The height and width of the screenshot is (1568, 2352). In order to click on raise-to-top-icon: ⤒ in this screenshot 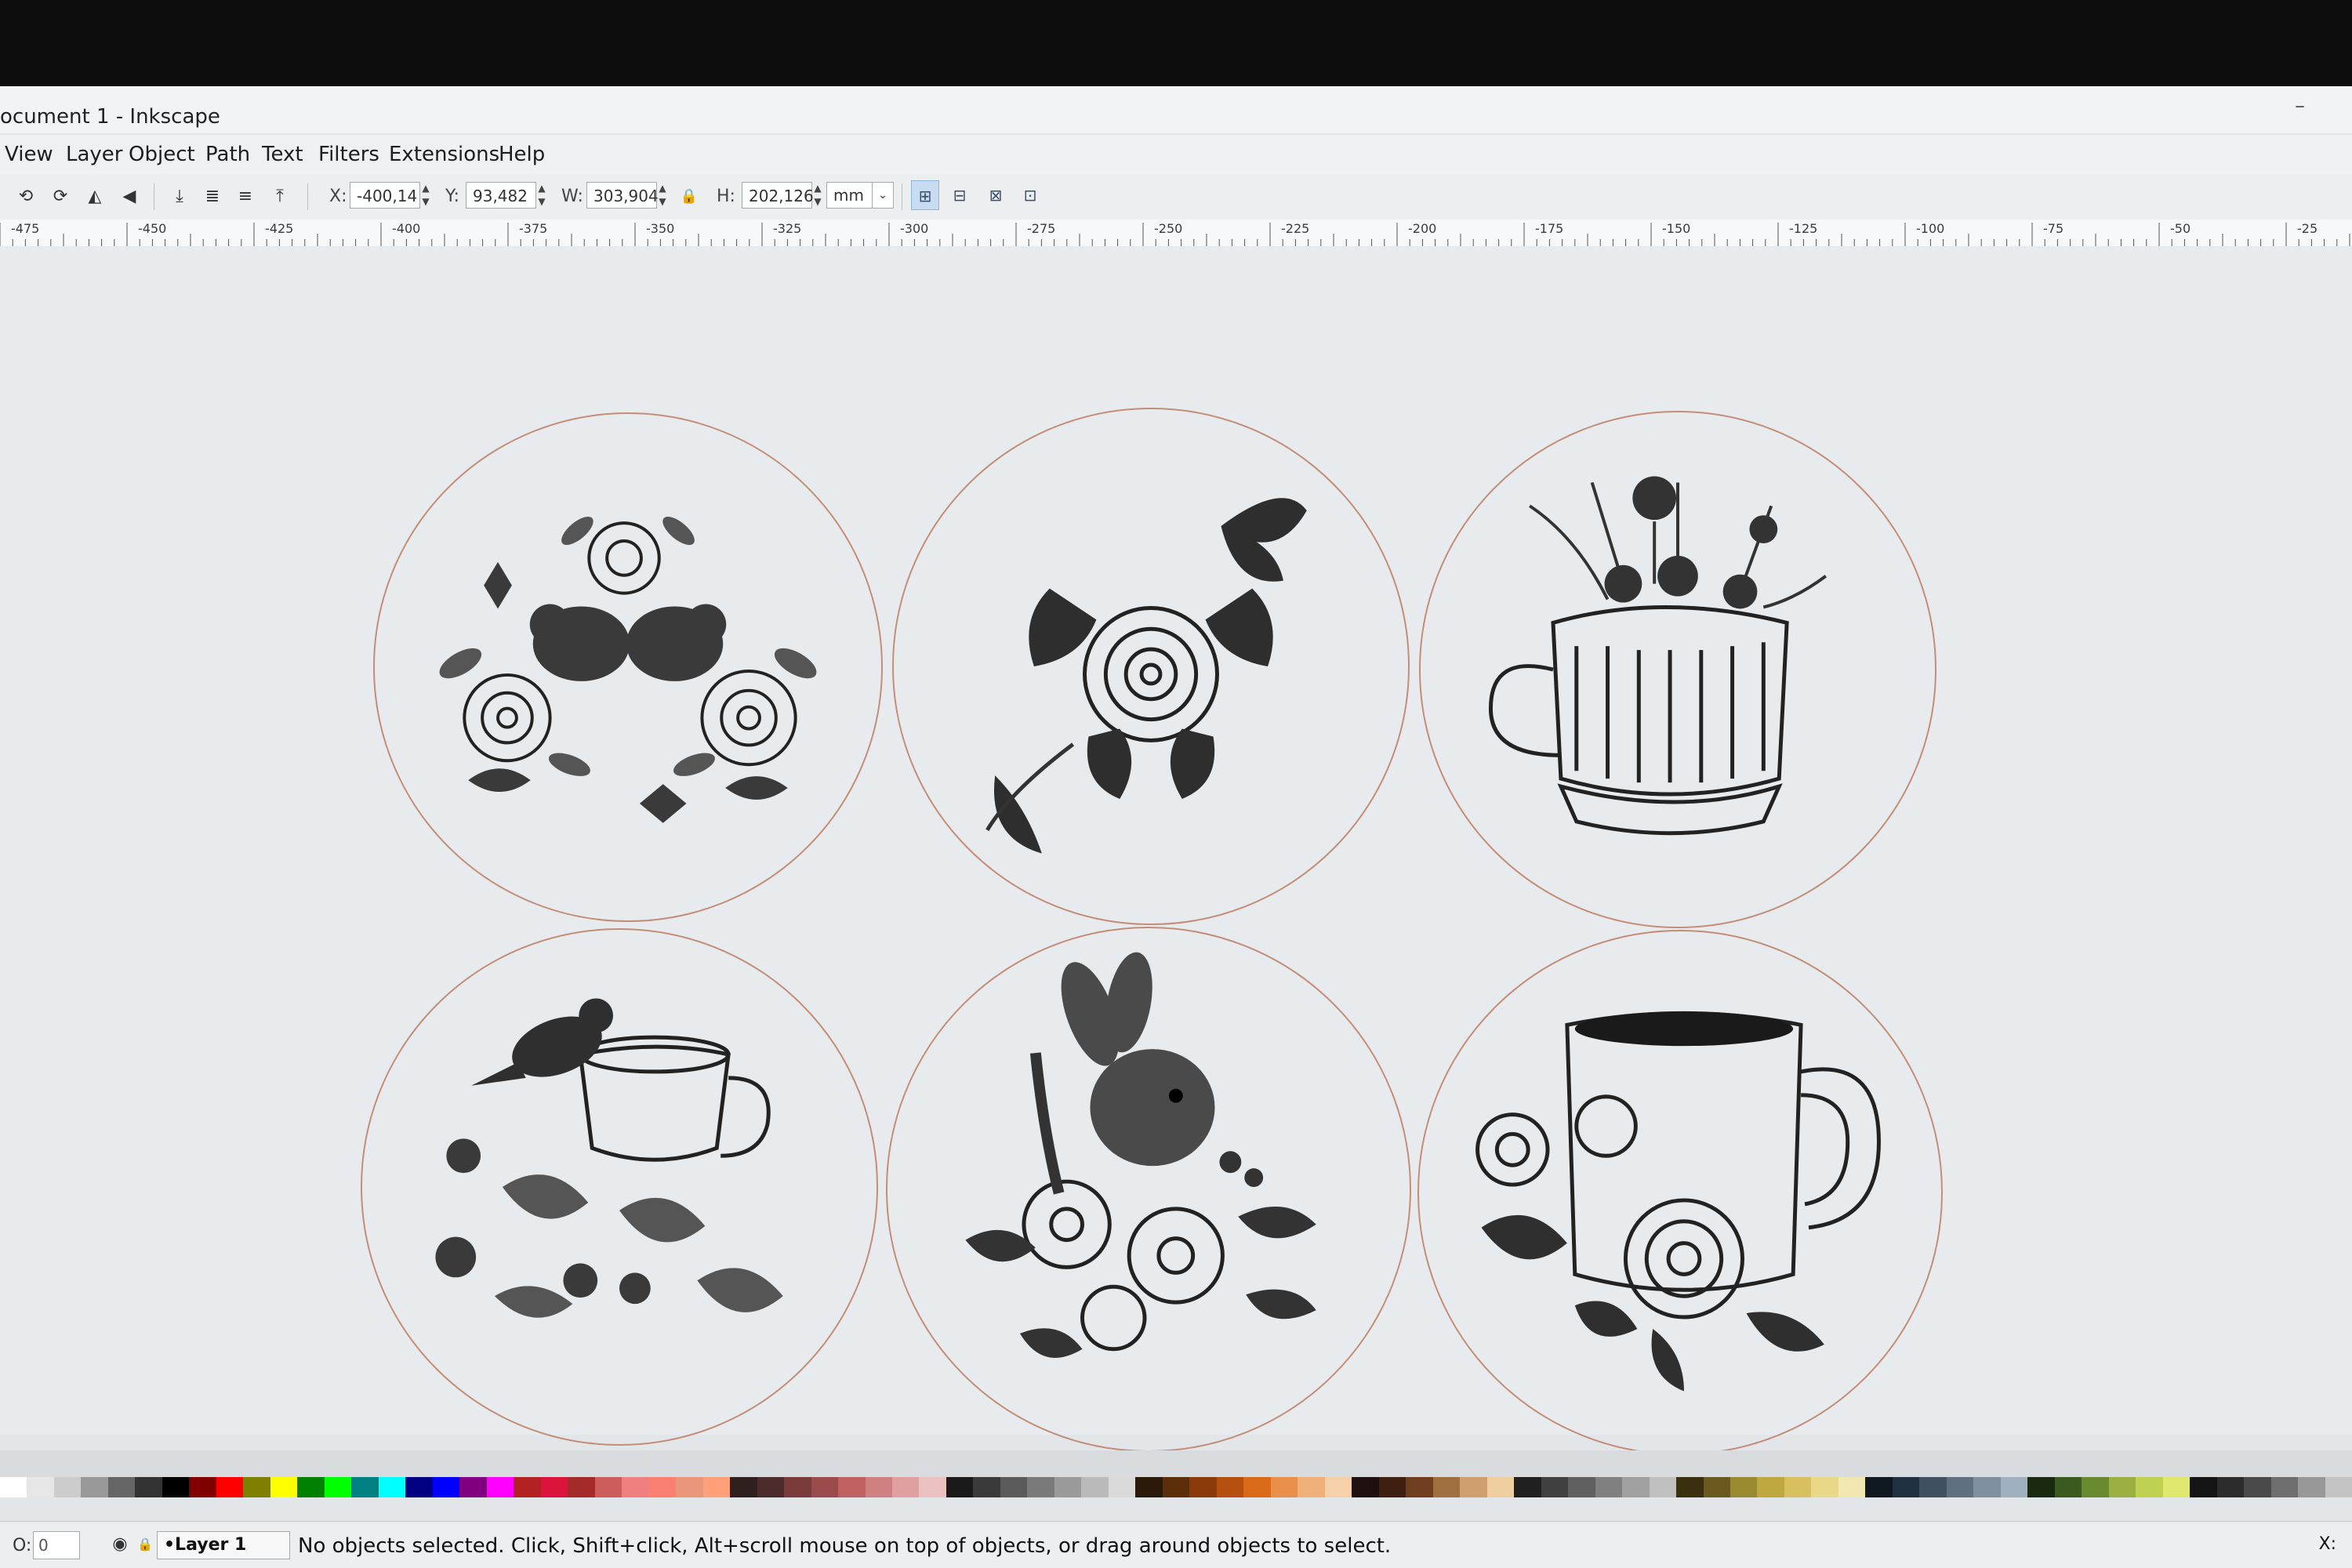, I will do `click(280, 197)`.